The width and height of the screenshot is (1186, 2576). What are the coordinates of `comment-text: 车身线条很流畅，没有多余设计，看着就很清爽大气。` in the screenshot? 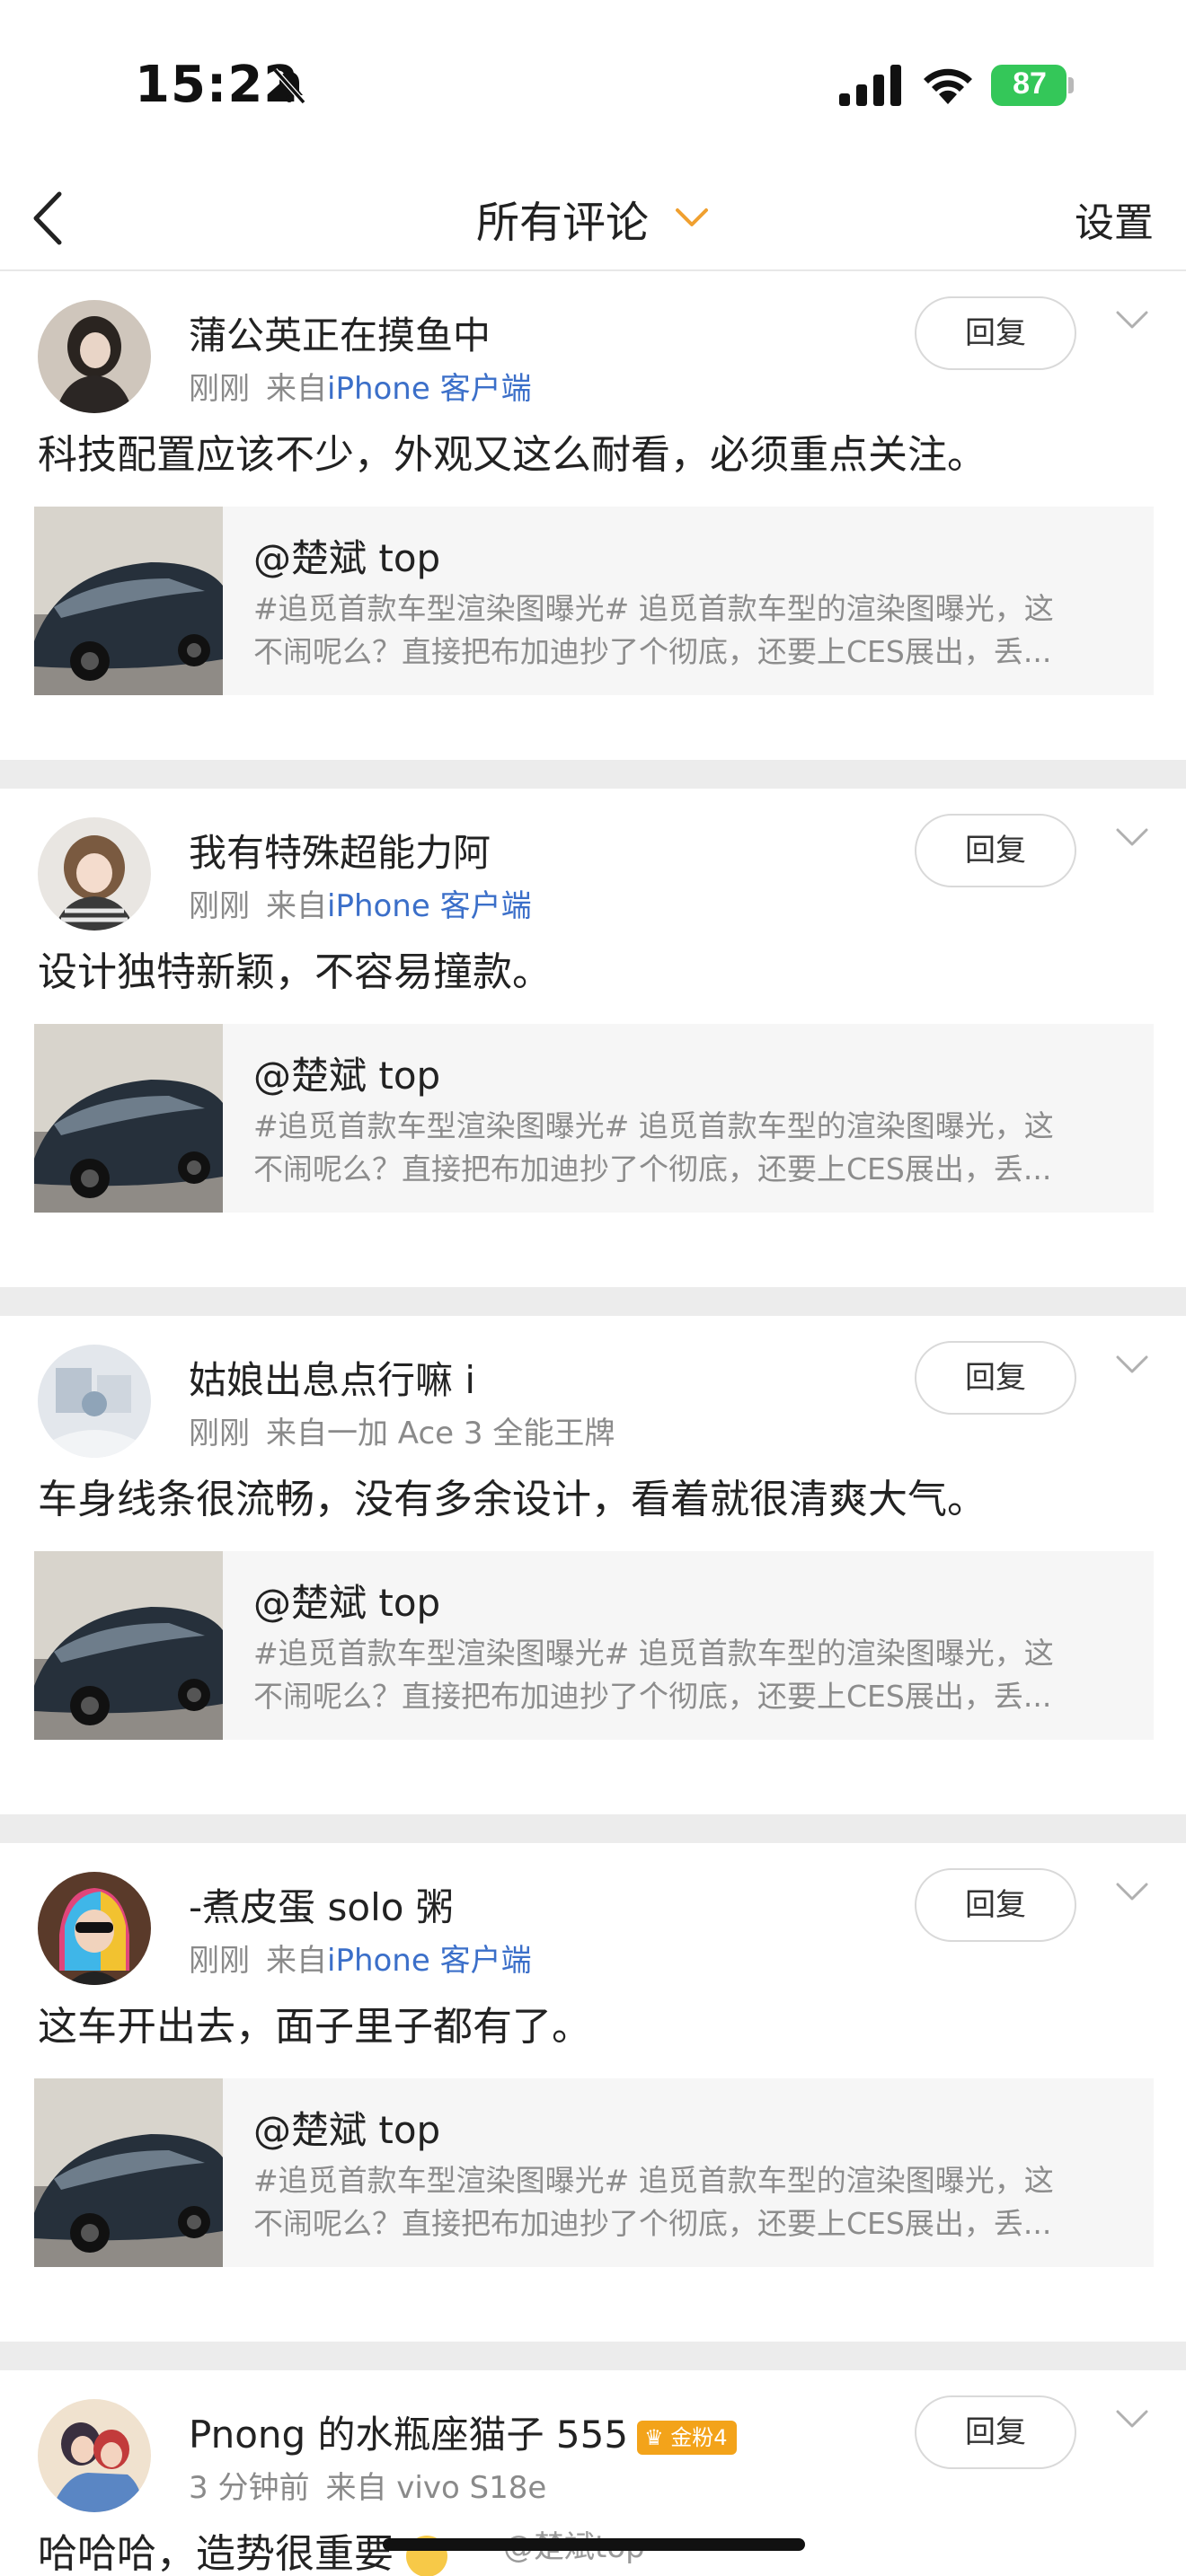 It's located at (512, 1499).